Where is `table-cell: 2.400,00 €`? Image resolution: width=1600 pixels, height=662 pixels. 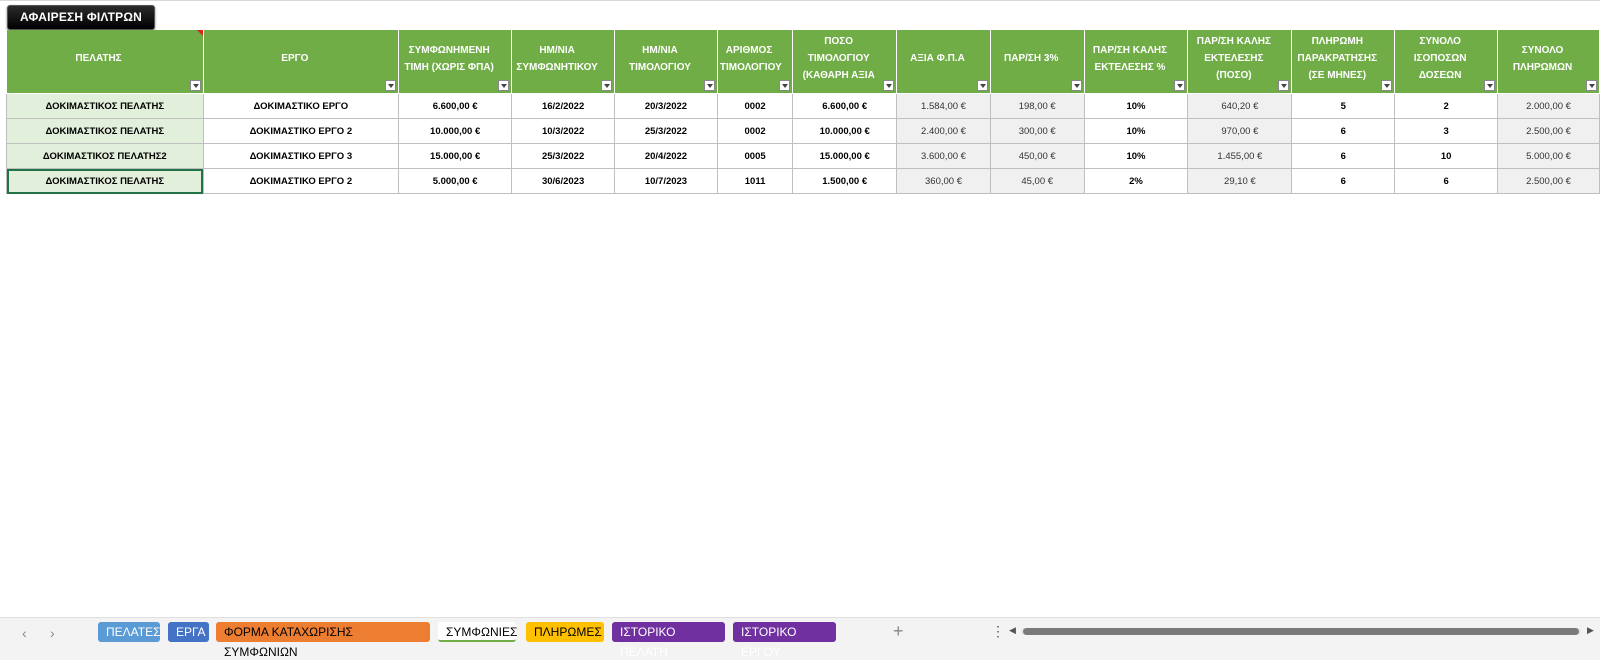
table-cell: 2.400,00 € is located at coordinates (943, 131).